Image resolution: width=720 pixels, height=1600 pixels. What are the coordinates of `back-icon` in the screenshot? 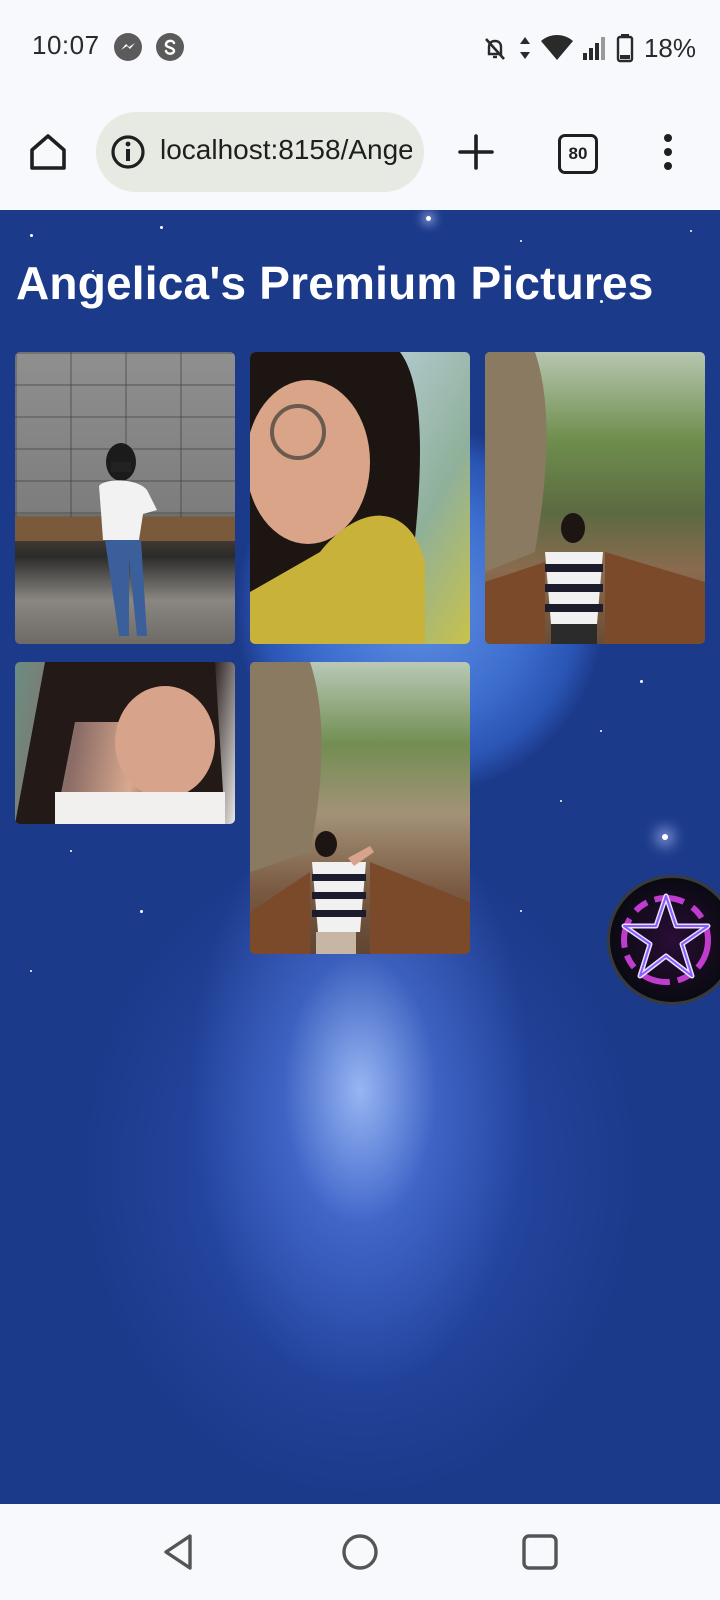 It's located at (180, 1552).